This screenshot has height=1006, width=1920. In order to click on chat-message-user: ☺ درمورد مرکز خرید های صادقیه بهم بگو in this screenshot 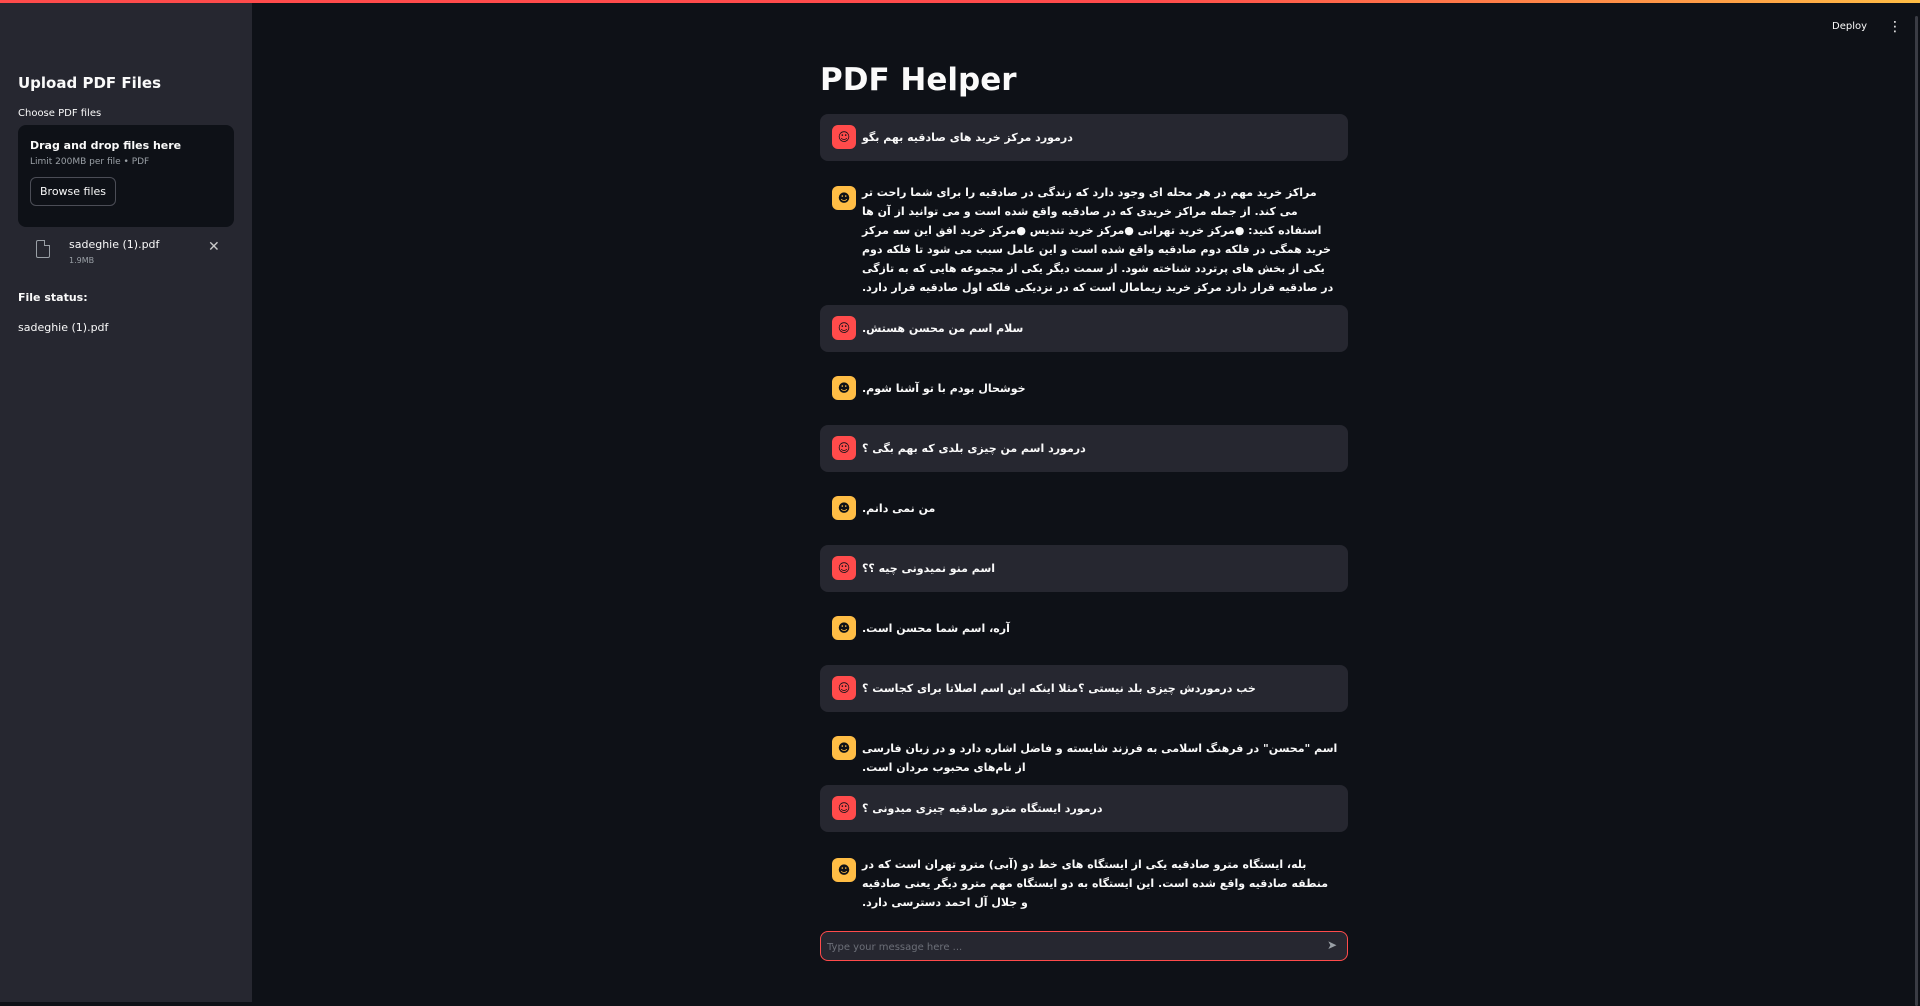, I will do `click(1084, 137)`.